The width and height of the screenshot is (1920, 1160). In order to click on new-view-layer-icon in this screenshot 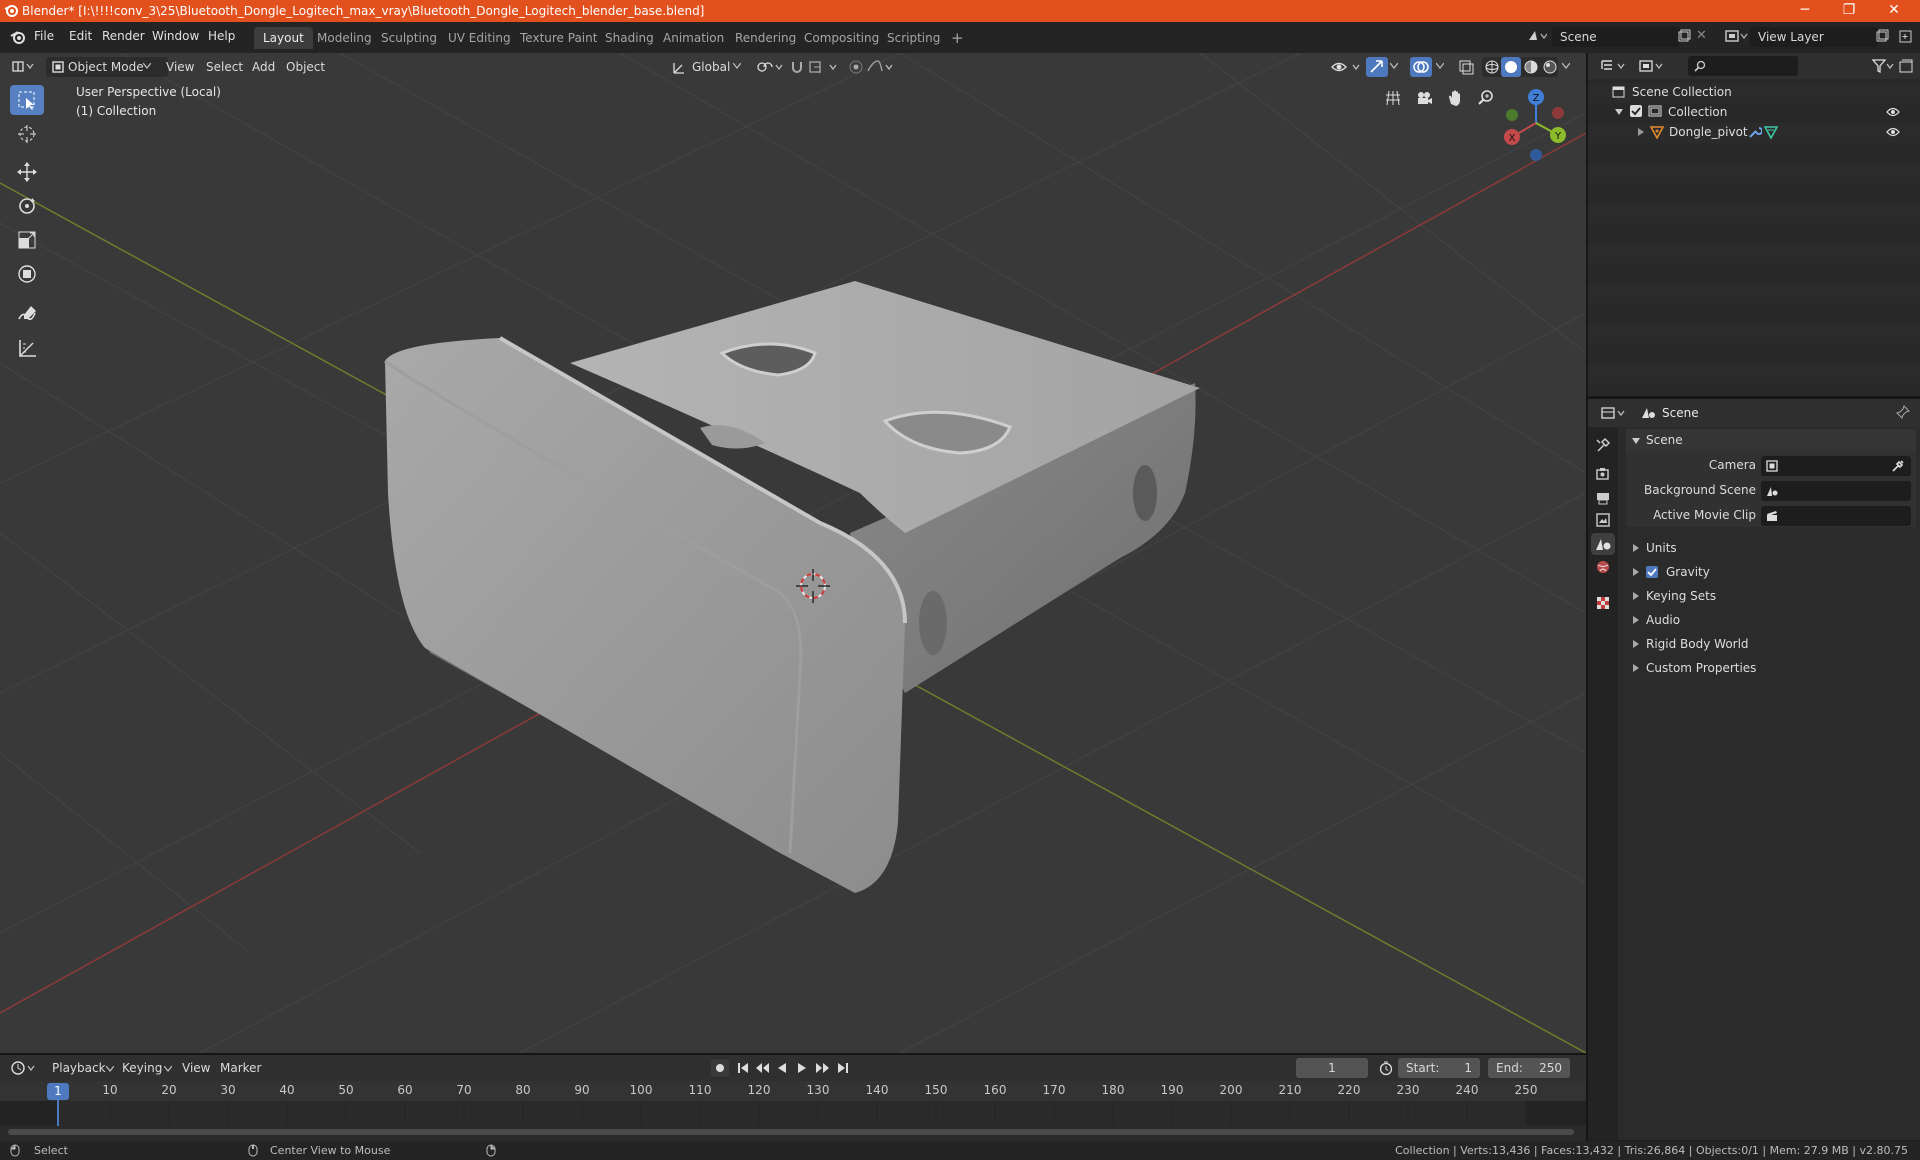, I will do `click(1882, 36)`.